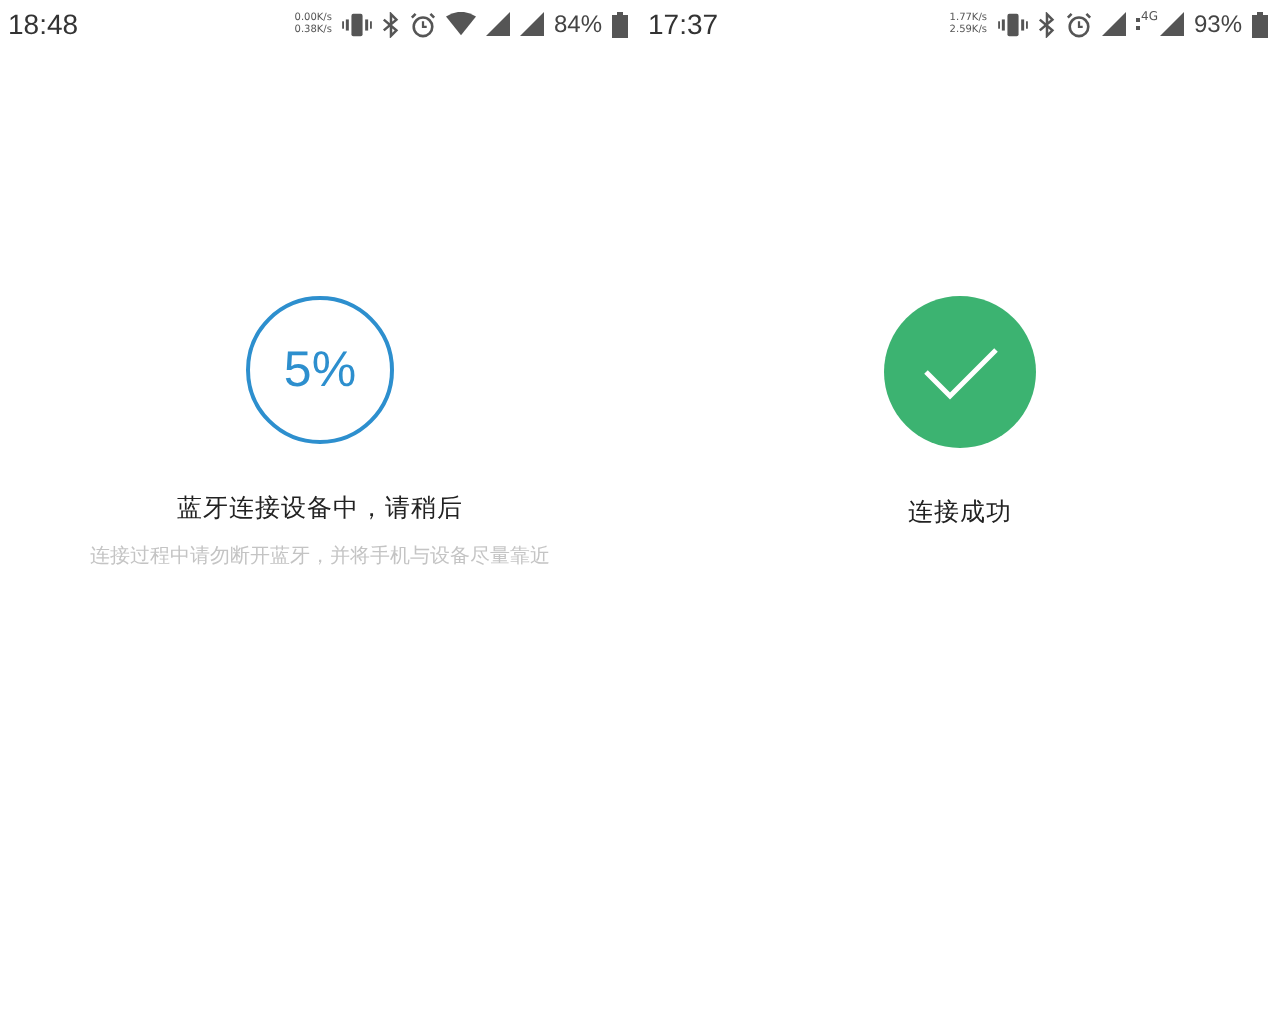 The image size is (1280, 1024). Describe the element at coordinates (320, 509) in the screenshot. I see `status-title: 蓝牙连接设备中，请稍后` at that location.